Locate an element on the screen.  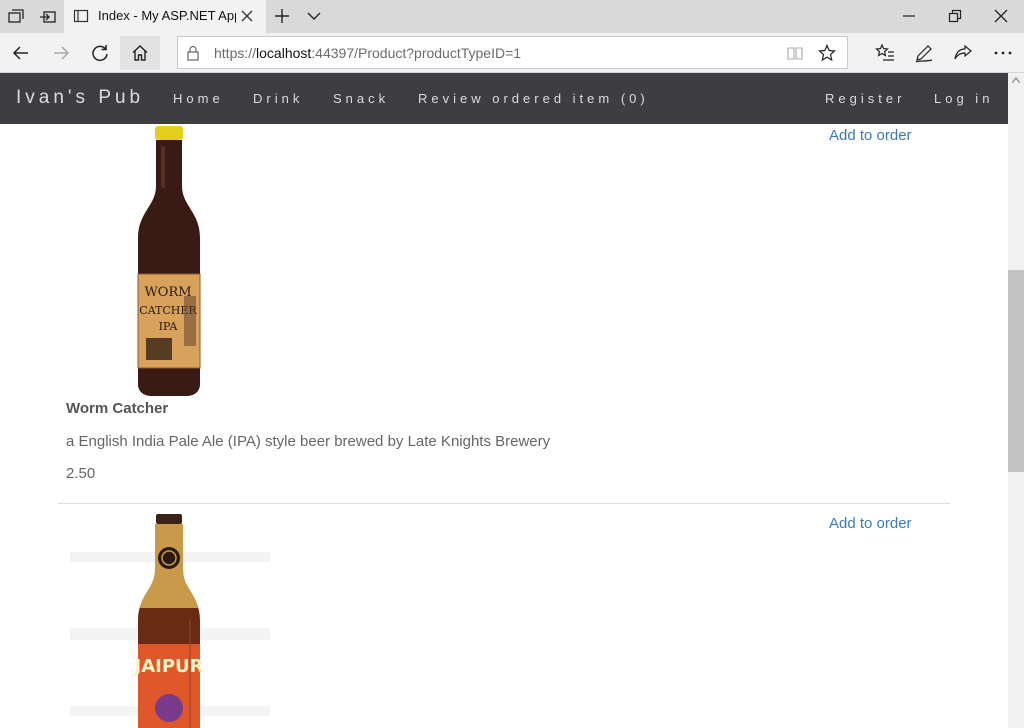
svg-text: JAIPUR is located at coordinates (168, 666).